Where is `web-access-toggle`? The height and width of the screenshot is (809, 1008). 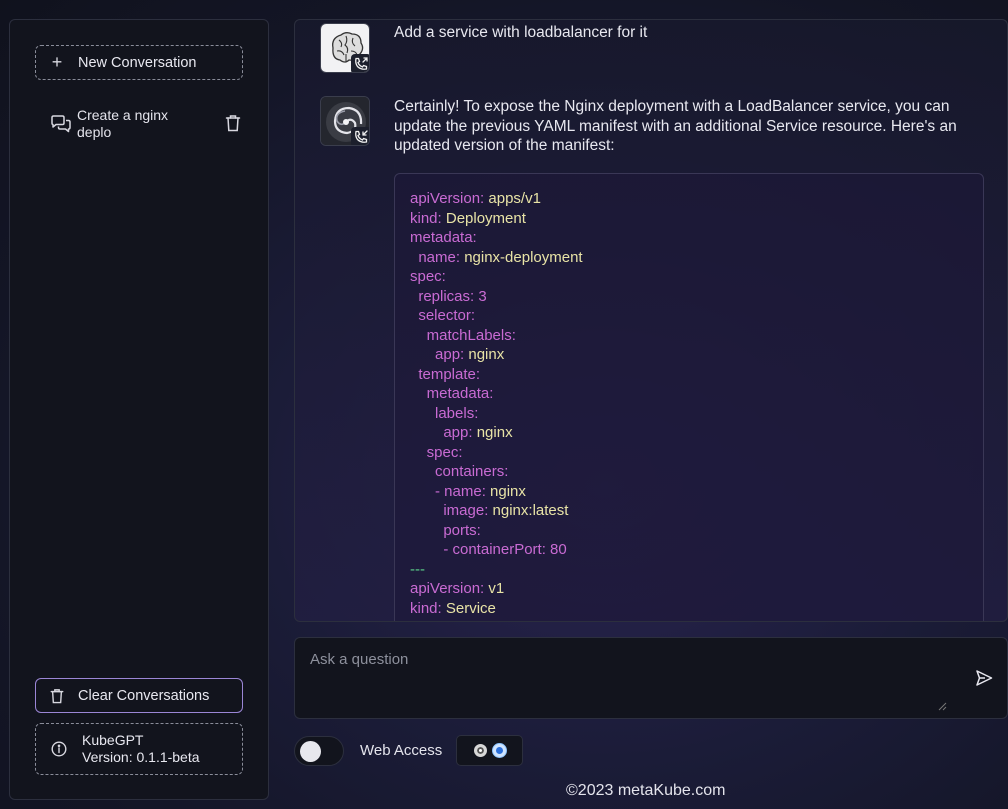
web-access-toggle is located at coordinates (319, 751).